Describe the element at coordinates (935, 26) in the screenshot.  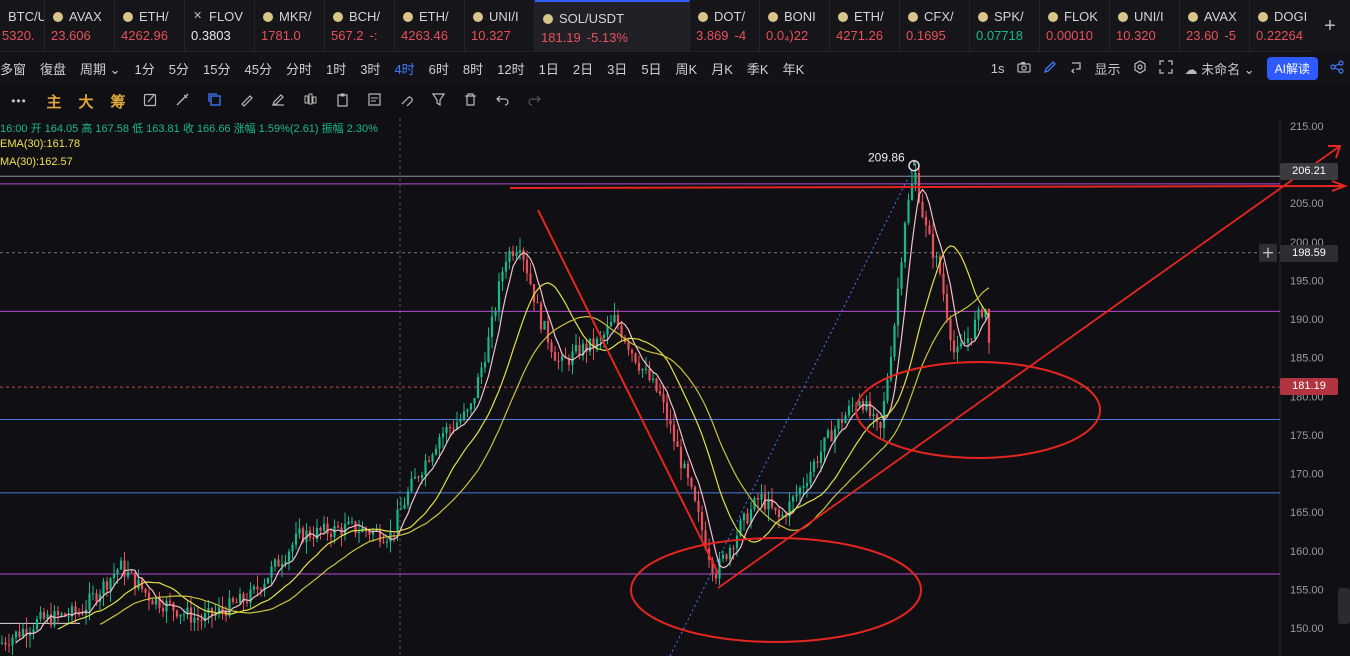
I see `ticker-tab: CFX/0.1695` at that location.